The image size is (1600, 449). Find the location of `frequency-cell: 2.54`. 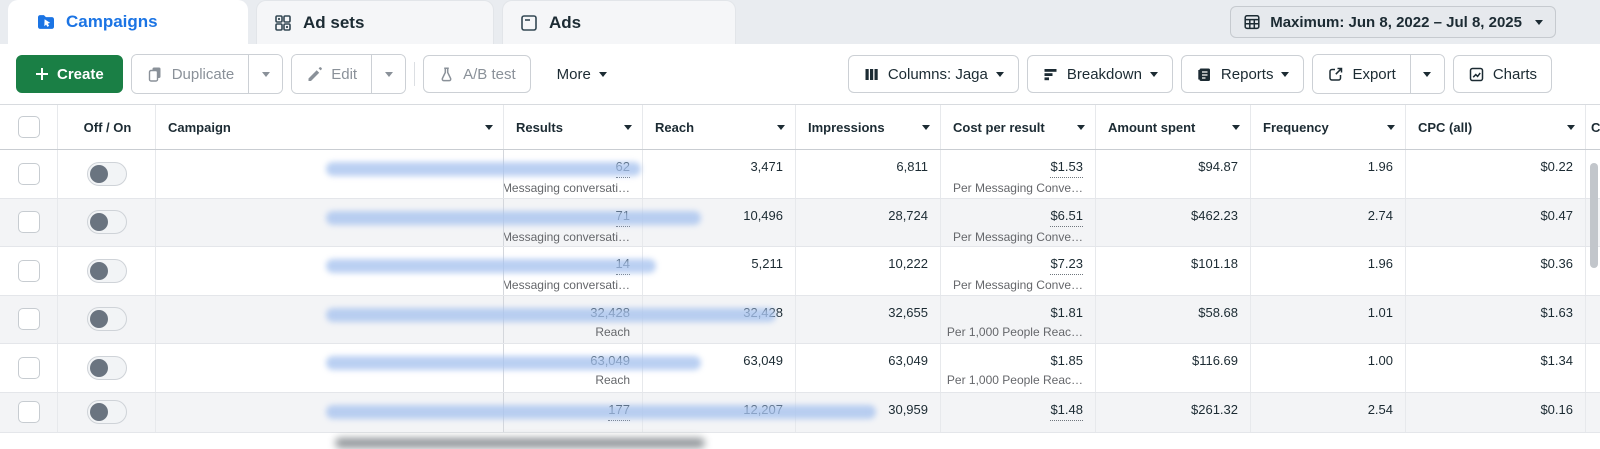

frequency-cell: 2.54 is located at coordinates (1327, 412).